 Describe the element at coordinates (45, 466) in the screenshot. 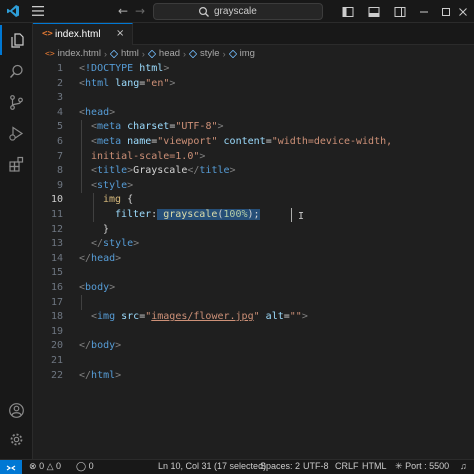

I see `problems-indicator: ⊗ 0 △ 0` at that location.